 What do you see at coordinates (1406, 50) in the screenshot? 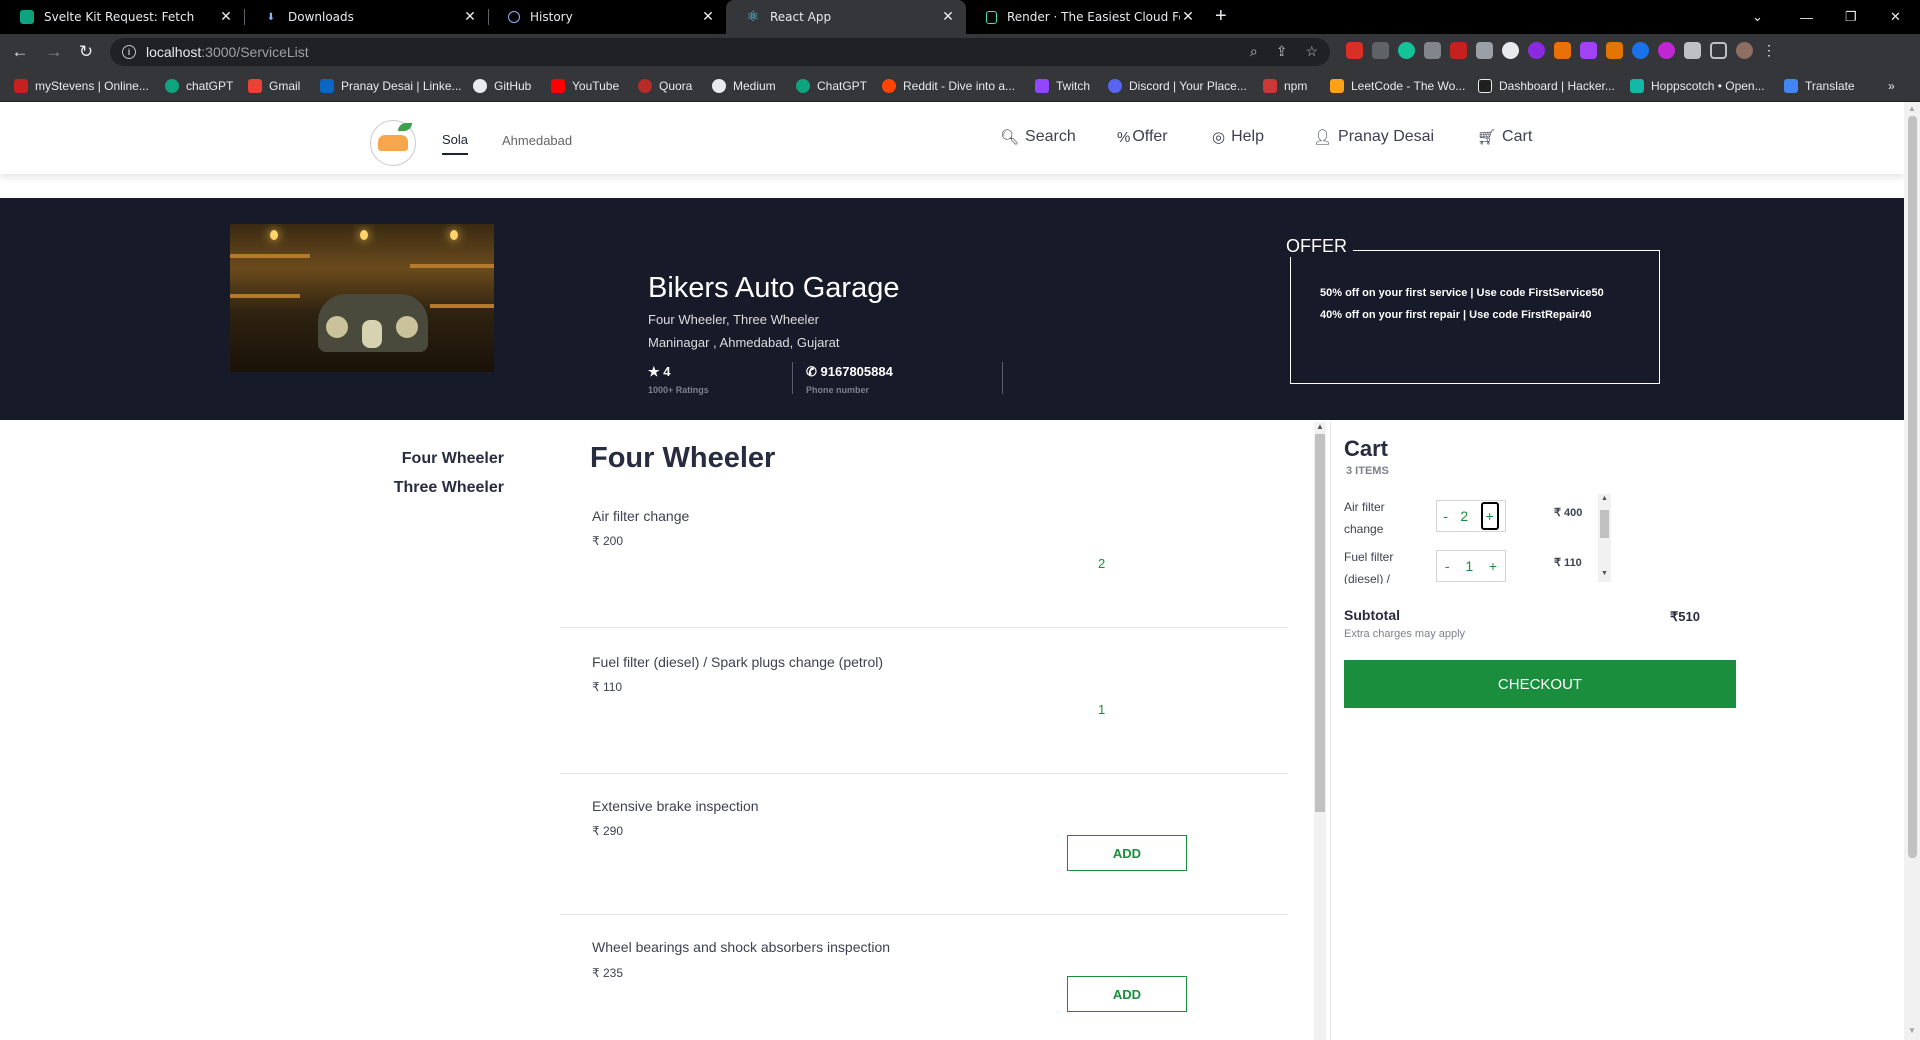
I see `grammarly-icon` at bounding box center [1406, 50].